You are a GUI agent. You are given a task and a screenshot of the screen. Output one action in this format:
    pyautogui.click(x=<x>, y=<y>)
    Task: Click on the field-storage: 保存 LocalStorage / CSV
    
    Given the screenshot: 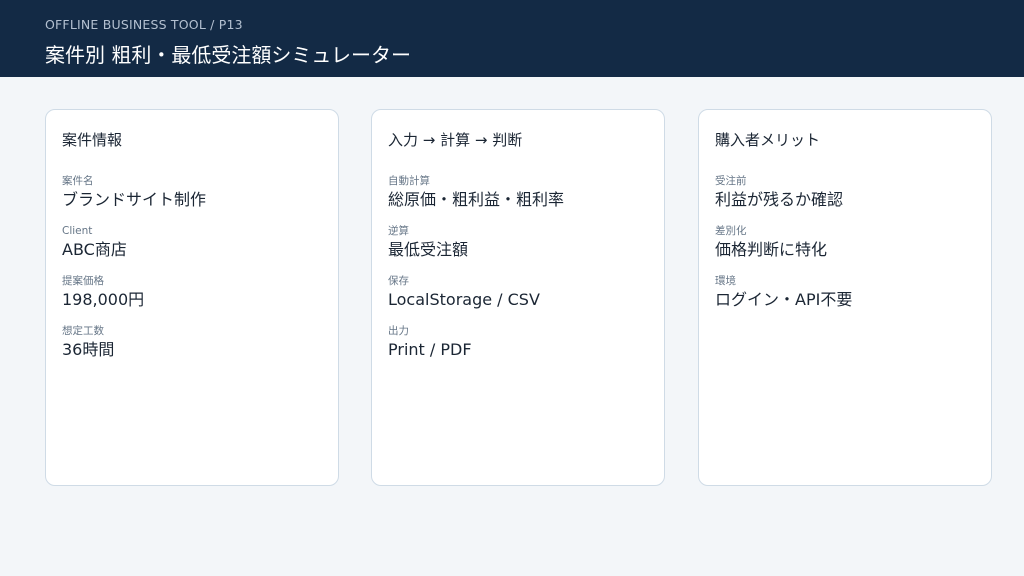 What is the action you would take?
    pyautogui.click(x=464, y=292)
    